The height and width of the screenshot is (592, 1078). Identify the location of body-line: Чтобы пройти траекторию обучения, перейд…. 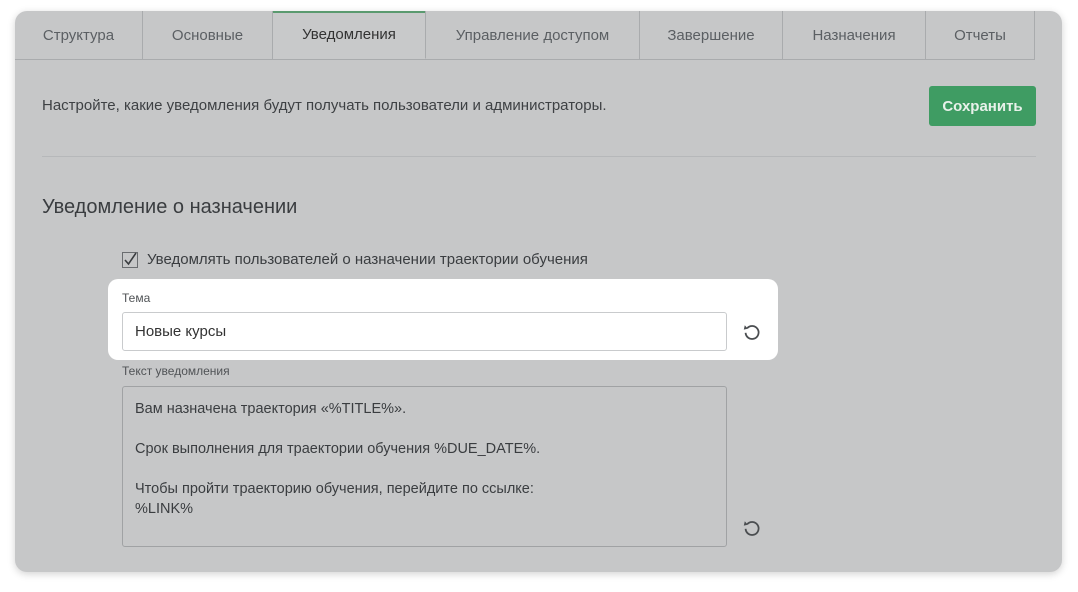
(334, 489).